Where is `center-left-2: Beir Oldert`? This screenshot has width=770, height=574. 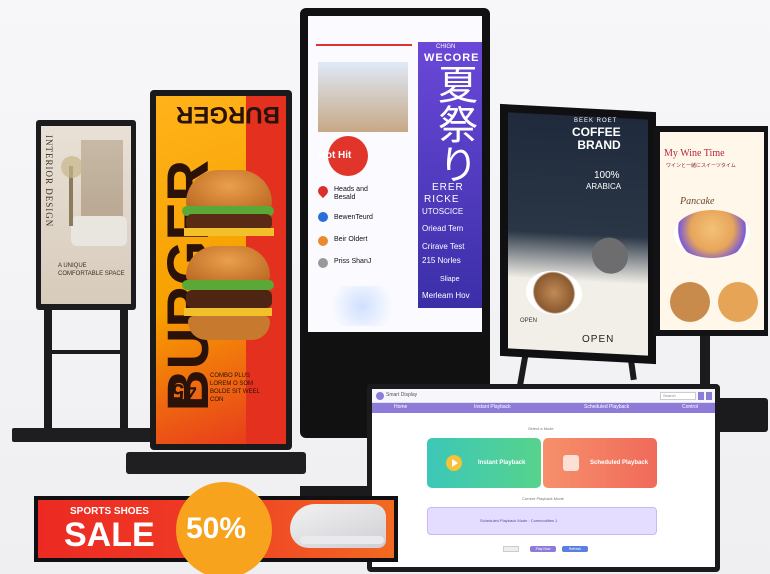
center-left-2: Beir Oldert is located at coordinates (351, 239).